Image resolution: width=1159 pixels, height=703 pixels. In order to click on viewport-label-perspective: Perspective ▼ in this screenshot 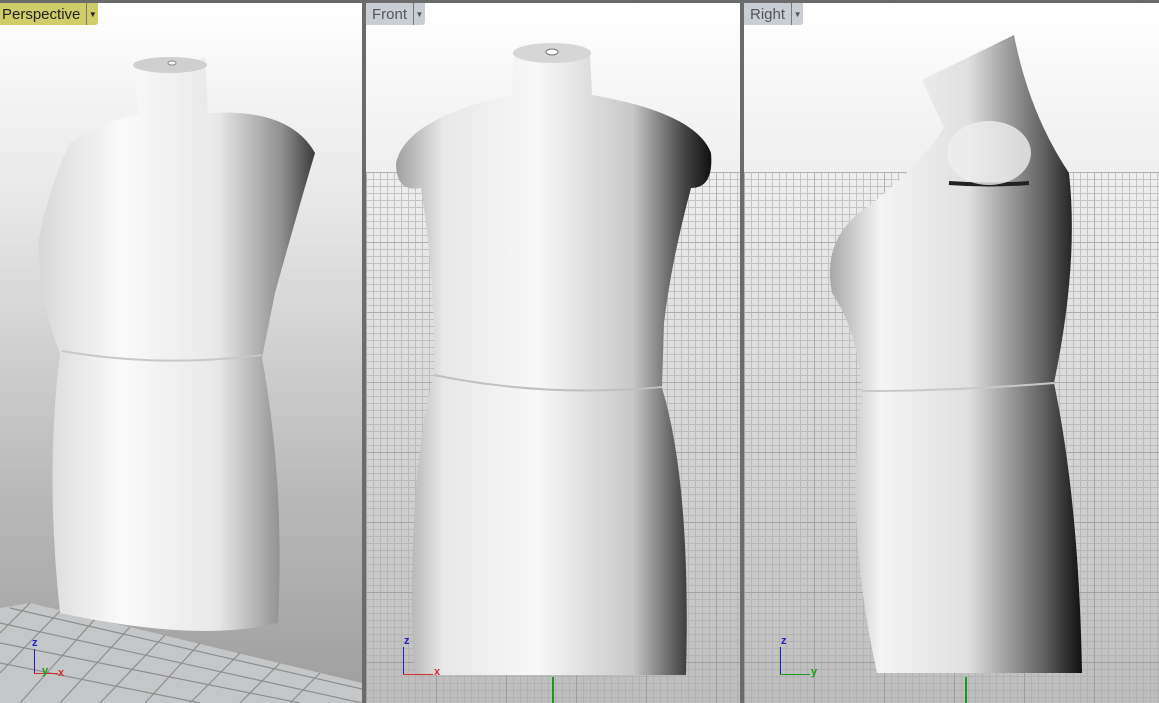, I will do `click(49, 14)`.